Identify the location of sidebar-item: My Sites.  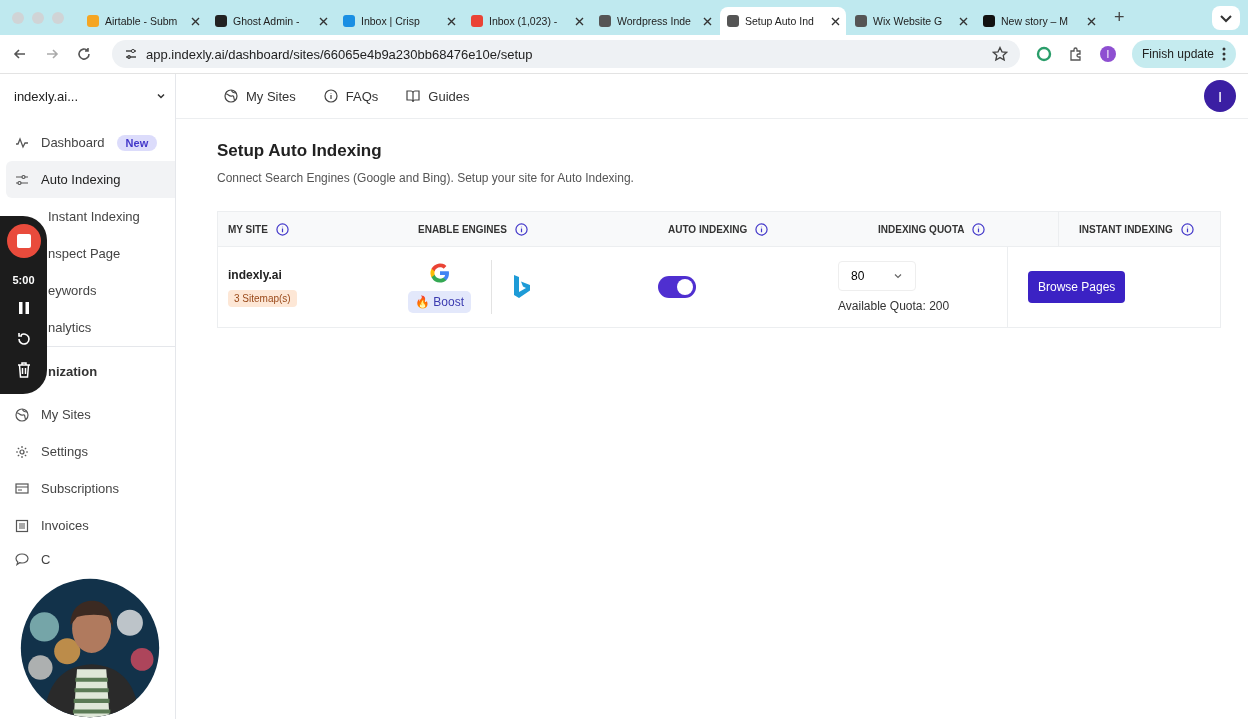
(90, 414).